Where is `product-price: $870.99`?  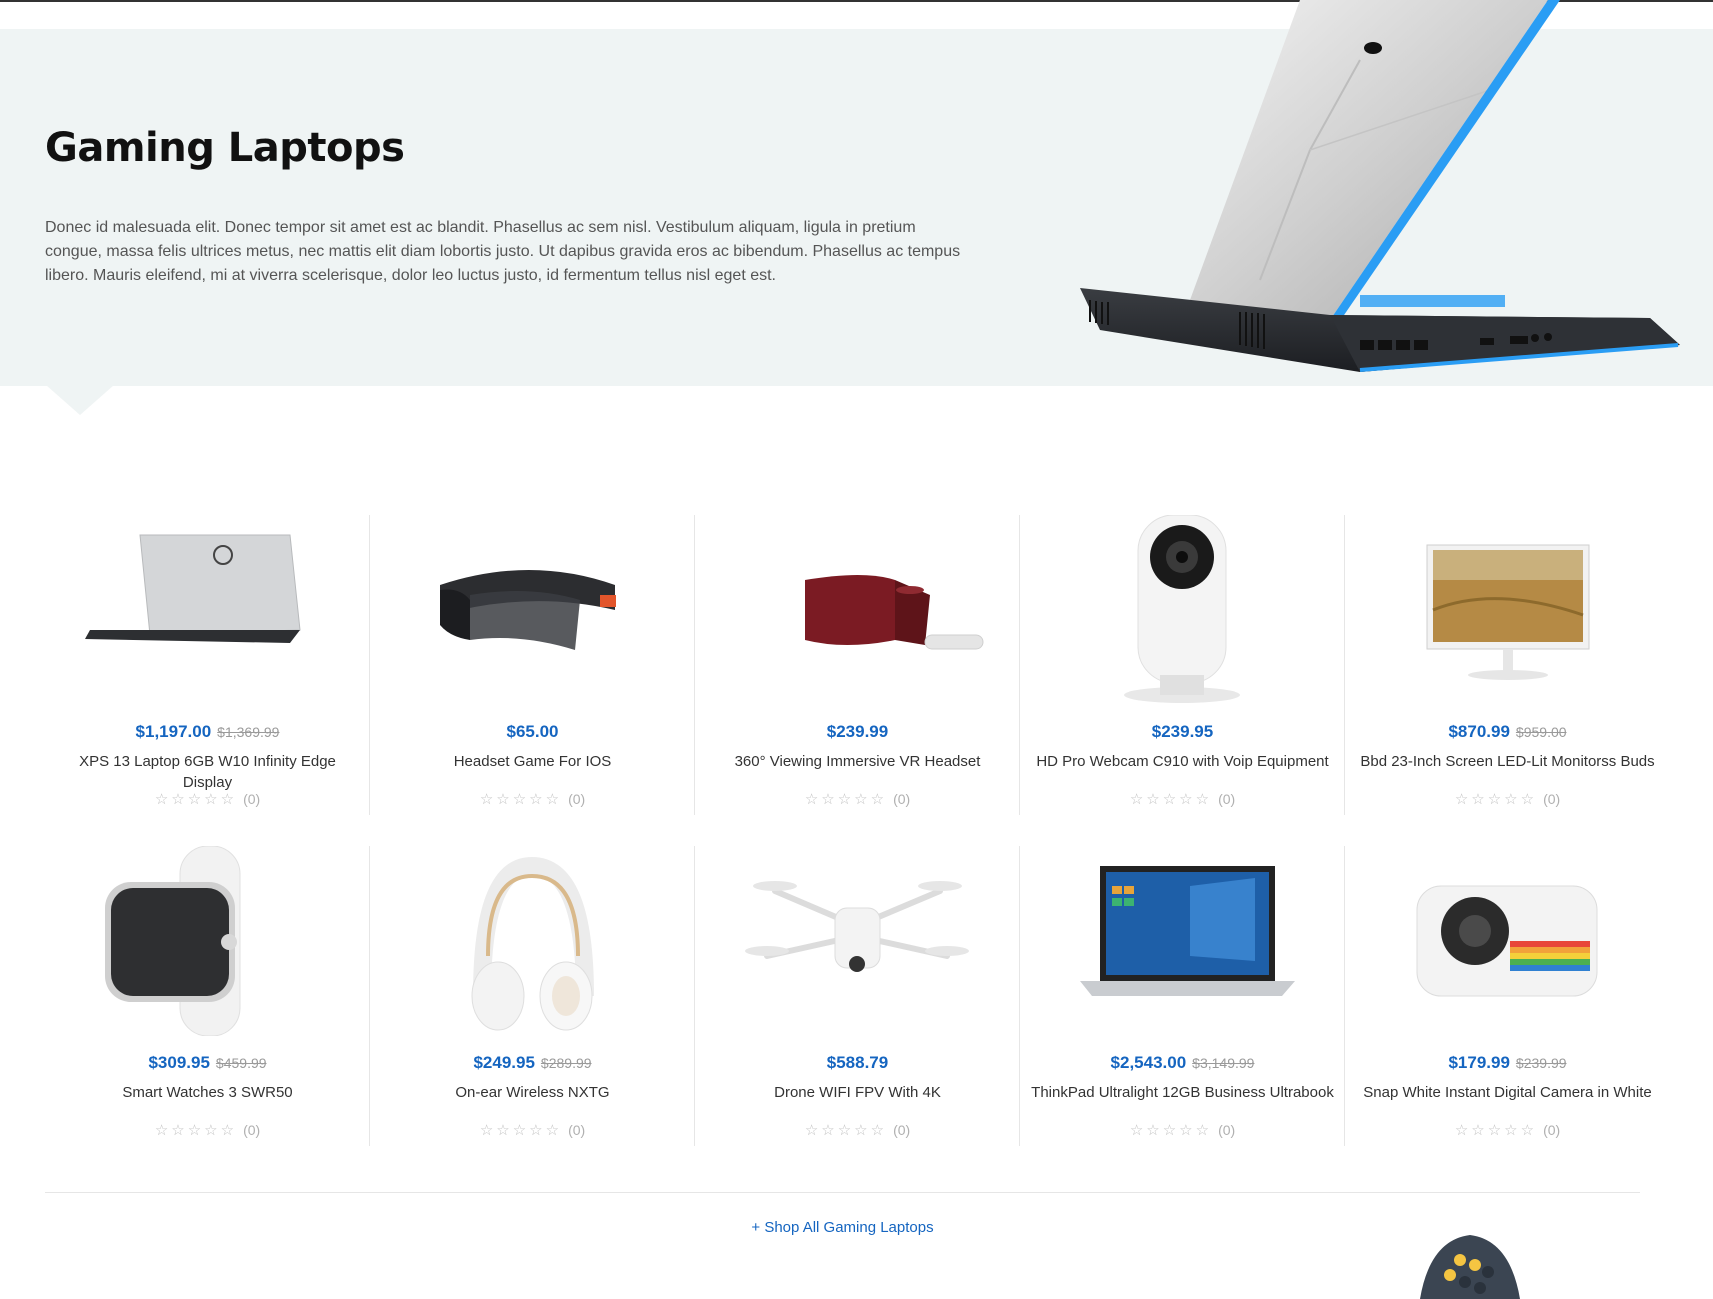
product-price: $870.99 is located at coordinates (1479, 731).